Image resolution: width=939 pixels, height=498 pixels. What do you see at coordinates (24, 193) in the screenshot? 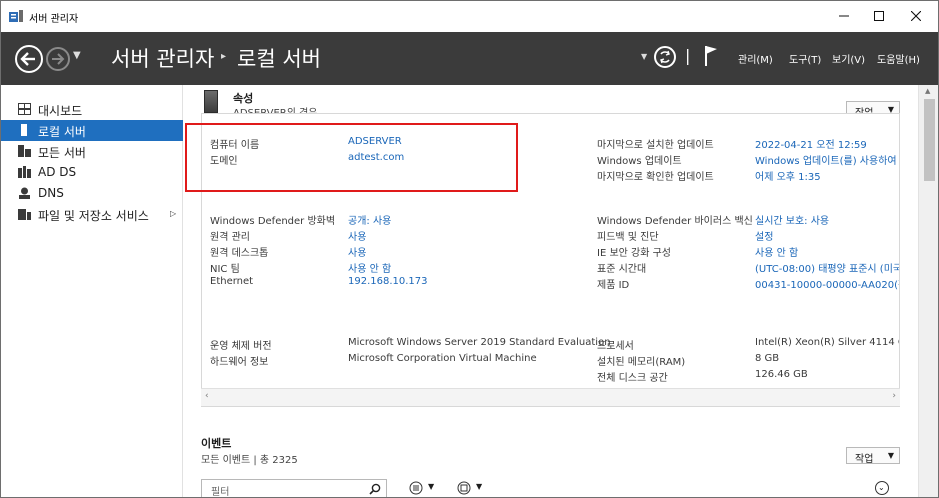
I see `dns-icon` at bounding box center [24, 193].